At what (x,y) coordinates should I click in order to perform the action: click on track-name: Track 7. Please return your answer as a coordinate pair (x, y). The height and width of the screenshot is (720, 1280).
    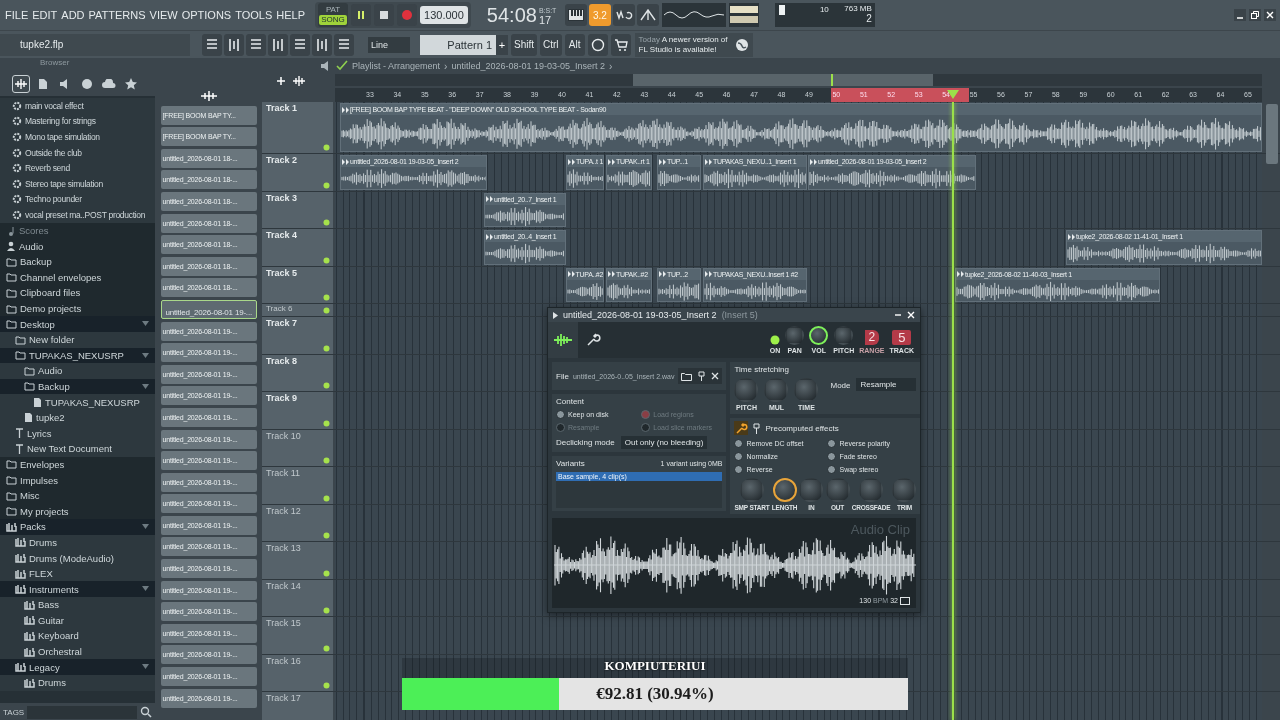
    Looking at the image, I should click on (282, 323).